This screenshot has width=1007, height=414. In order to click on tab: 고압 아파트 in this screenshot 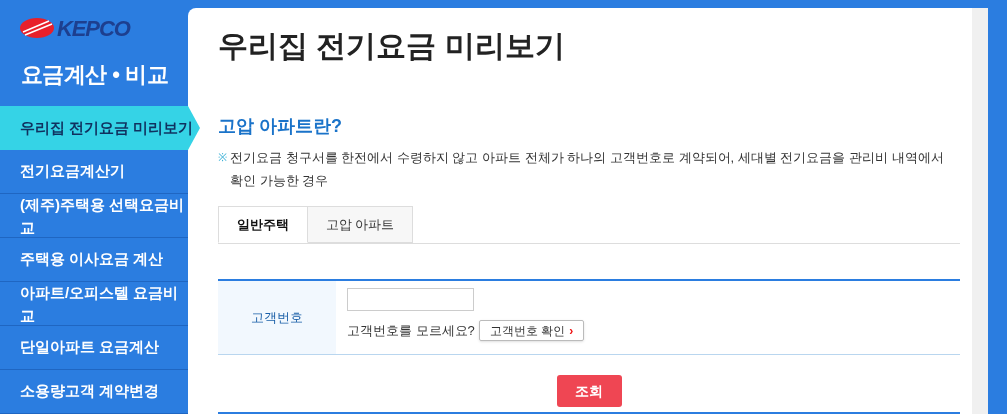, I will do `click(360, 224)`.